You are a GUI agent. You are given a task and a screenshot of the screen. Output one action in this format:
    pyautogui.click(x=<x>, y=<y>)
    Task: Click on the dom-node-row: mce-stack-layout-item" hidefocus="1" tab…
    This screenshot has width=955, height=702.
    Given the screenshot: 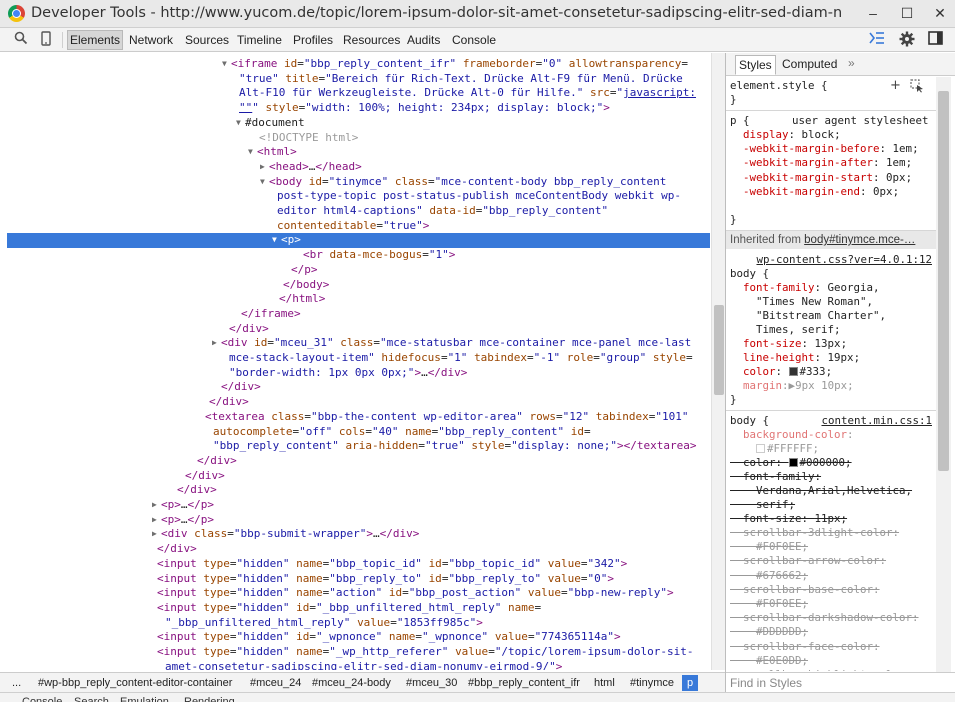 What is the action you would take?
    pyautogui.click(x=358, y=358)
    